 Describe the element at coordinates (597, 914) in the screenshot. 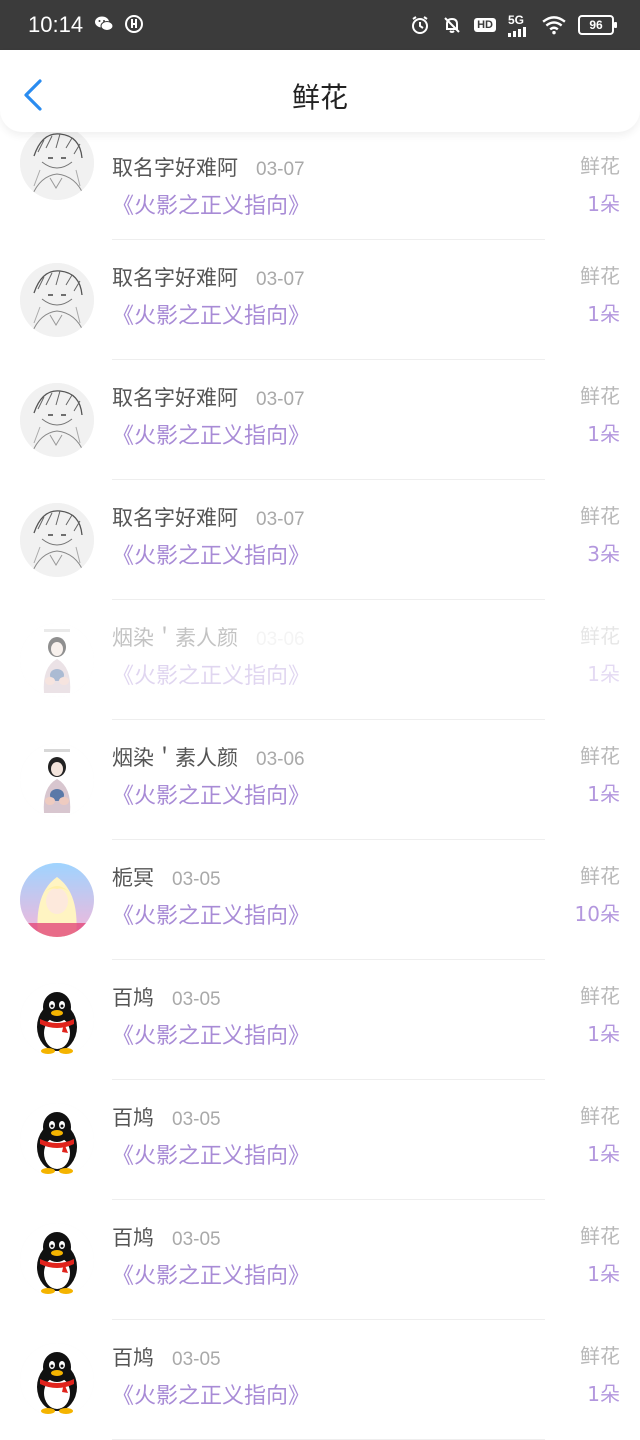

I see `gift-count: 10朵` at that location.